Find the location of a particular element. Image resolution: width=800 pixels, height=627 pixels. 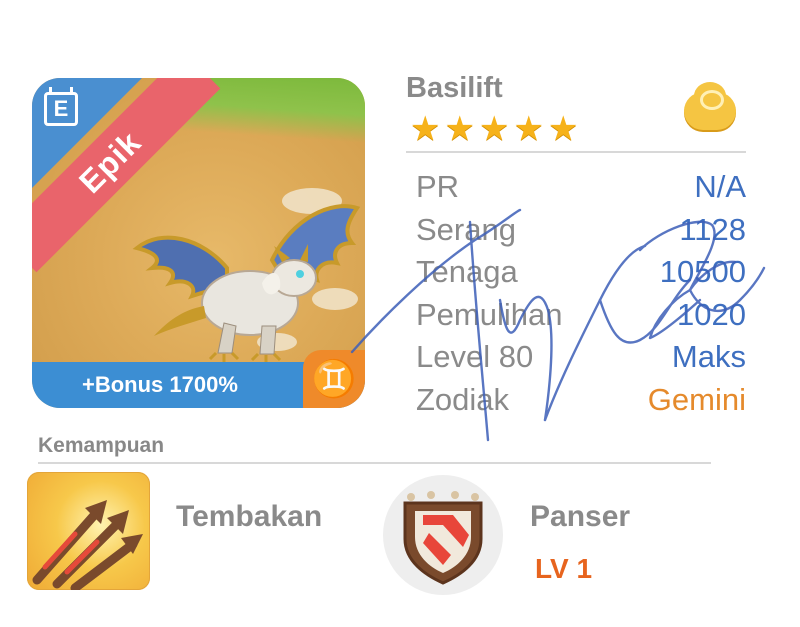

stat-value: N/A is located at coordinates (720, 187).